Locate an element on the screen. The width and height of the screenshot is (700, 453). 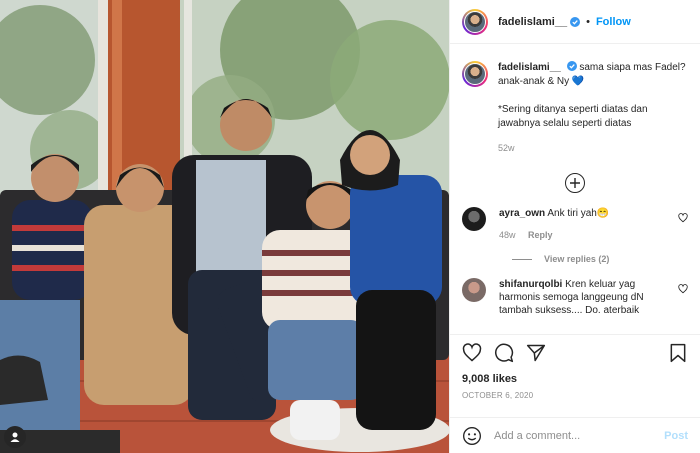
action-bar is located at coordinates (575, 353).